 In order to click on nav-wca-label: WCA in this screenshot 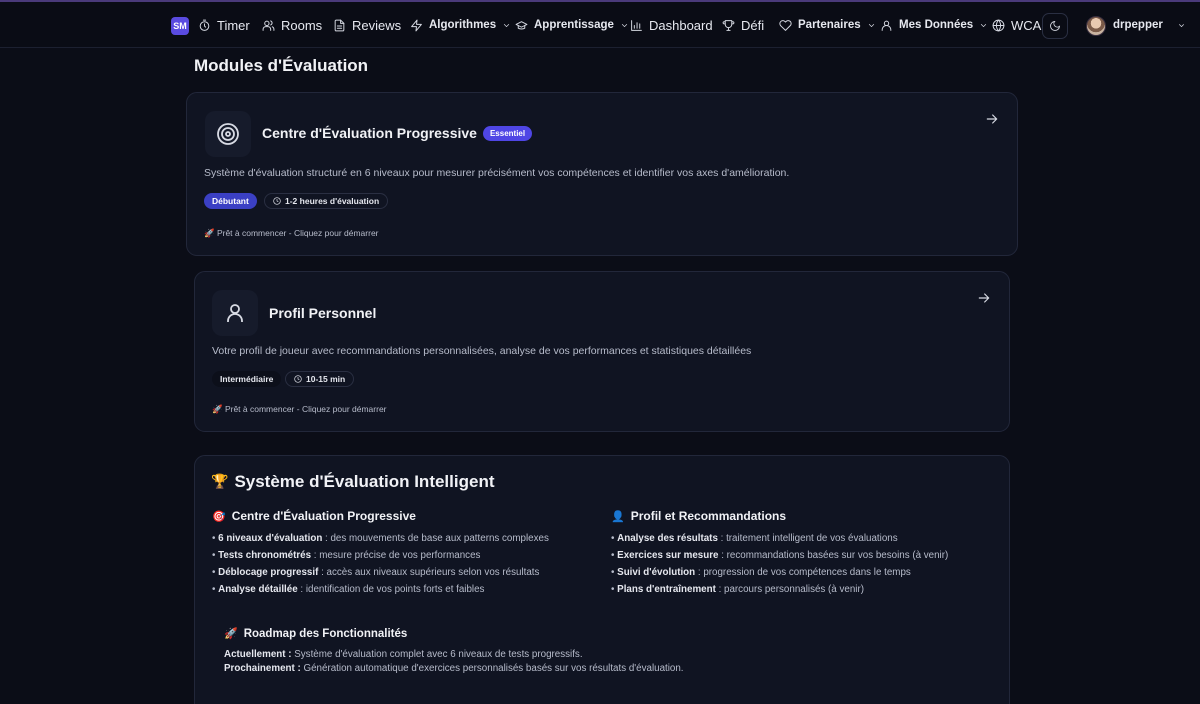, I will do `click(1026, 25)`.